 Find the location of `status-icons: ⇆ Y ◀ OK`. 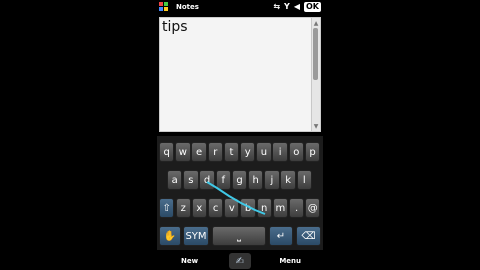

status-icons: ⇆ Y ◀ OK is located at coordinates (297, 7).